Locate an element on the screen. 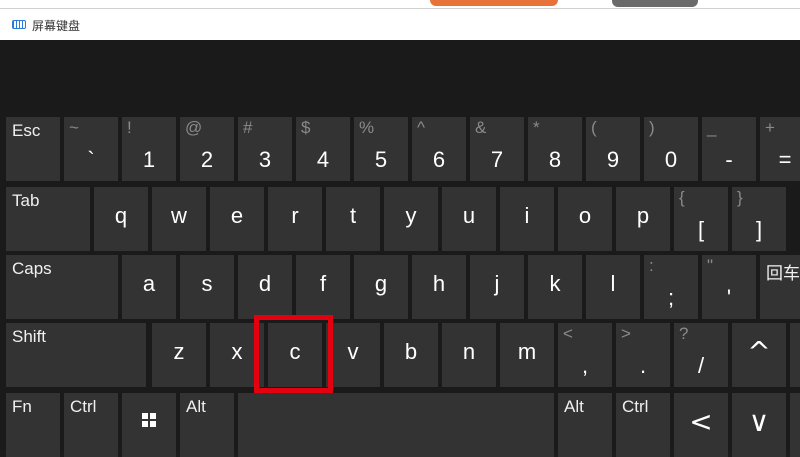 The width and height of the screenshot is (800, 457). key-r: r is located at coordinates (295, 219).